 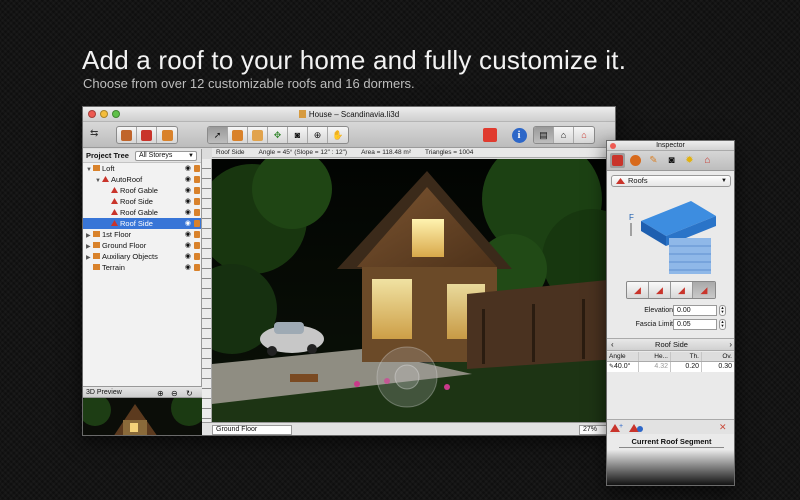 What do you see at coordinates (671, 344) in the screenshot?
I see `segment-nav-label: Roof Side` at bounding box center [671, 344].